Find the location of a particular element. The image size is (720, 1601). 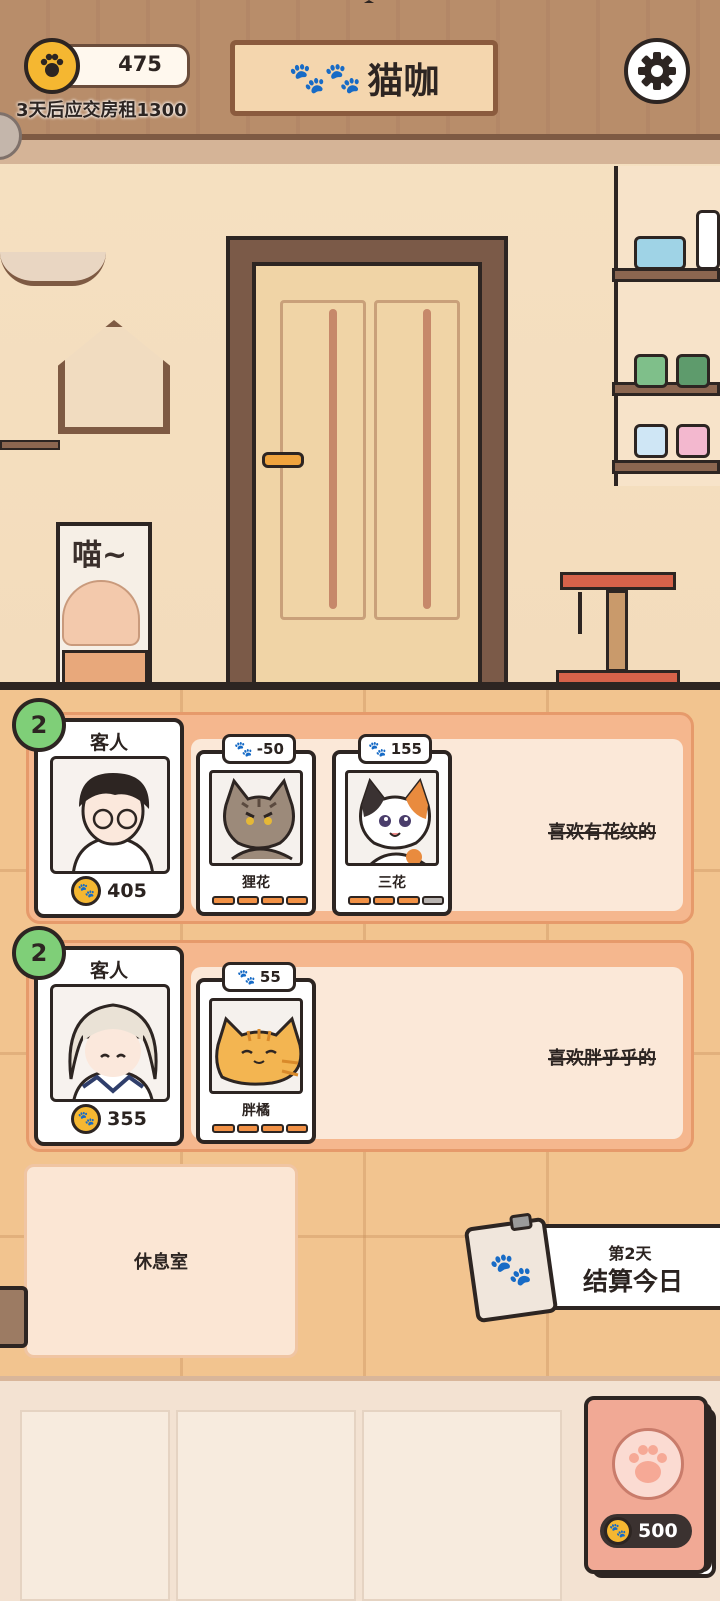

customer-preference: 喜欢胖乎乎的 is located at coordinates (602, 1058).